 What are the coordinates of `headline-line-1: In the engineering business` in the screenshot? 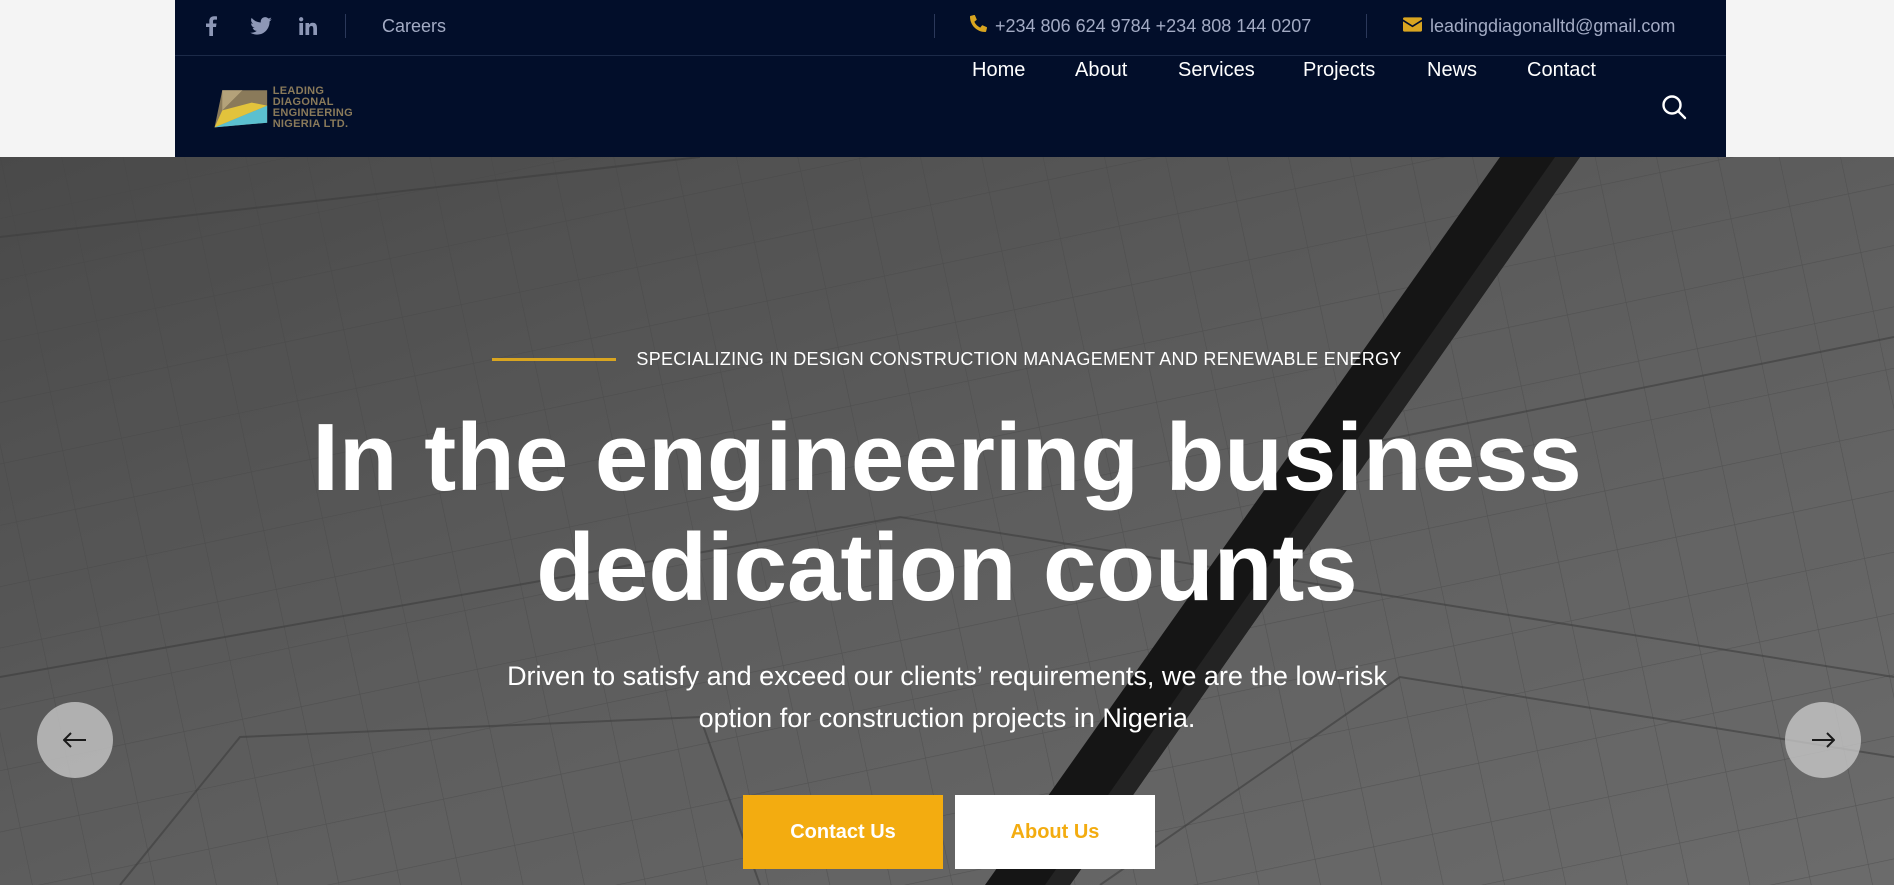 It's located at (947, 457).